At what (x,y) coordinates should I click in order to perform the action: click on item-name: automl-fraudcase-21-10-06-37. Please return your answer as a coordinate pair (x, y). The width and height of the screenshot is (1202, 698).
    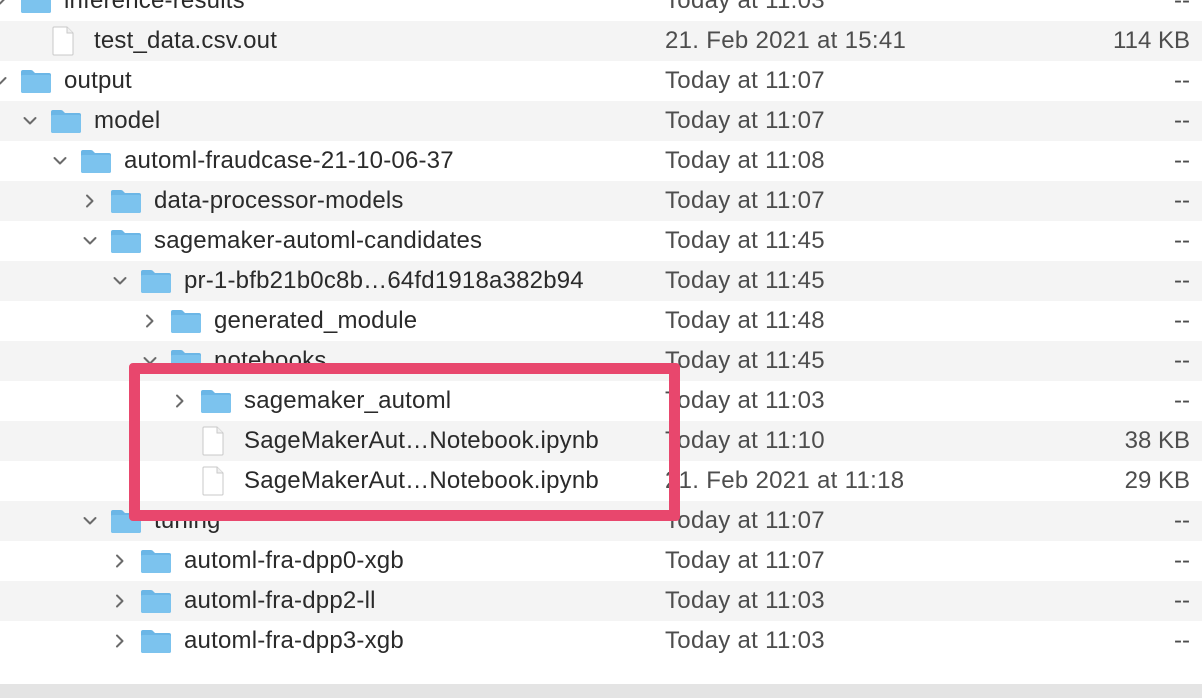
    Looking at the image, I should click on (289, 160).